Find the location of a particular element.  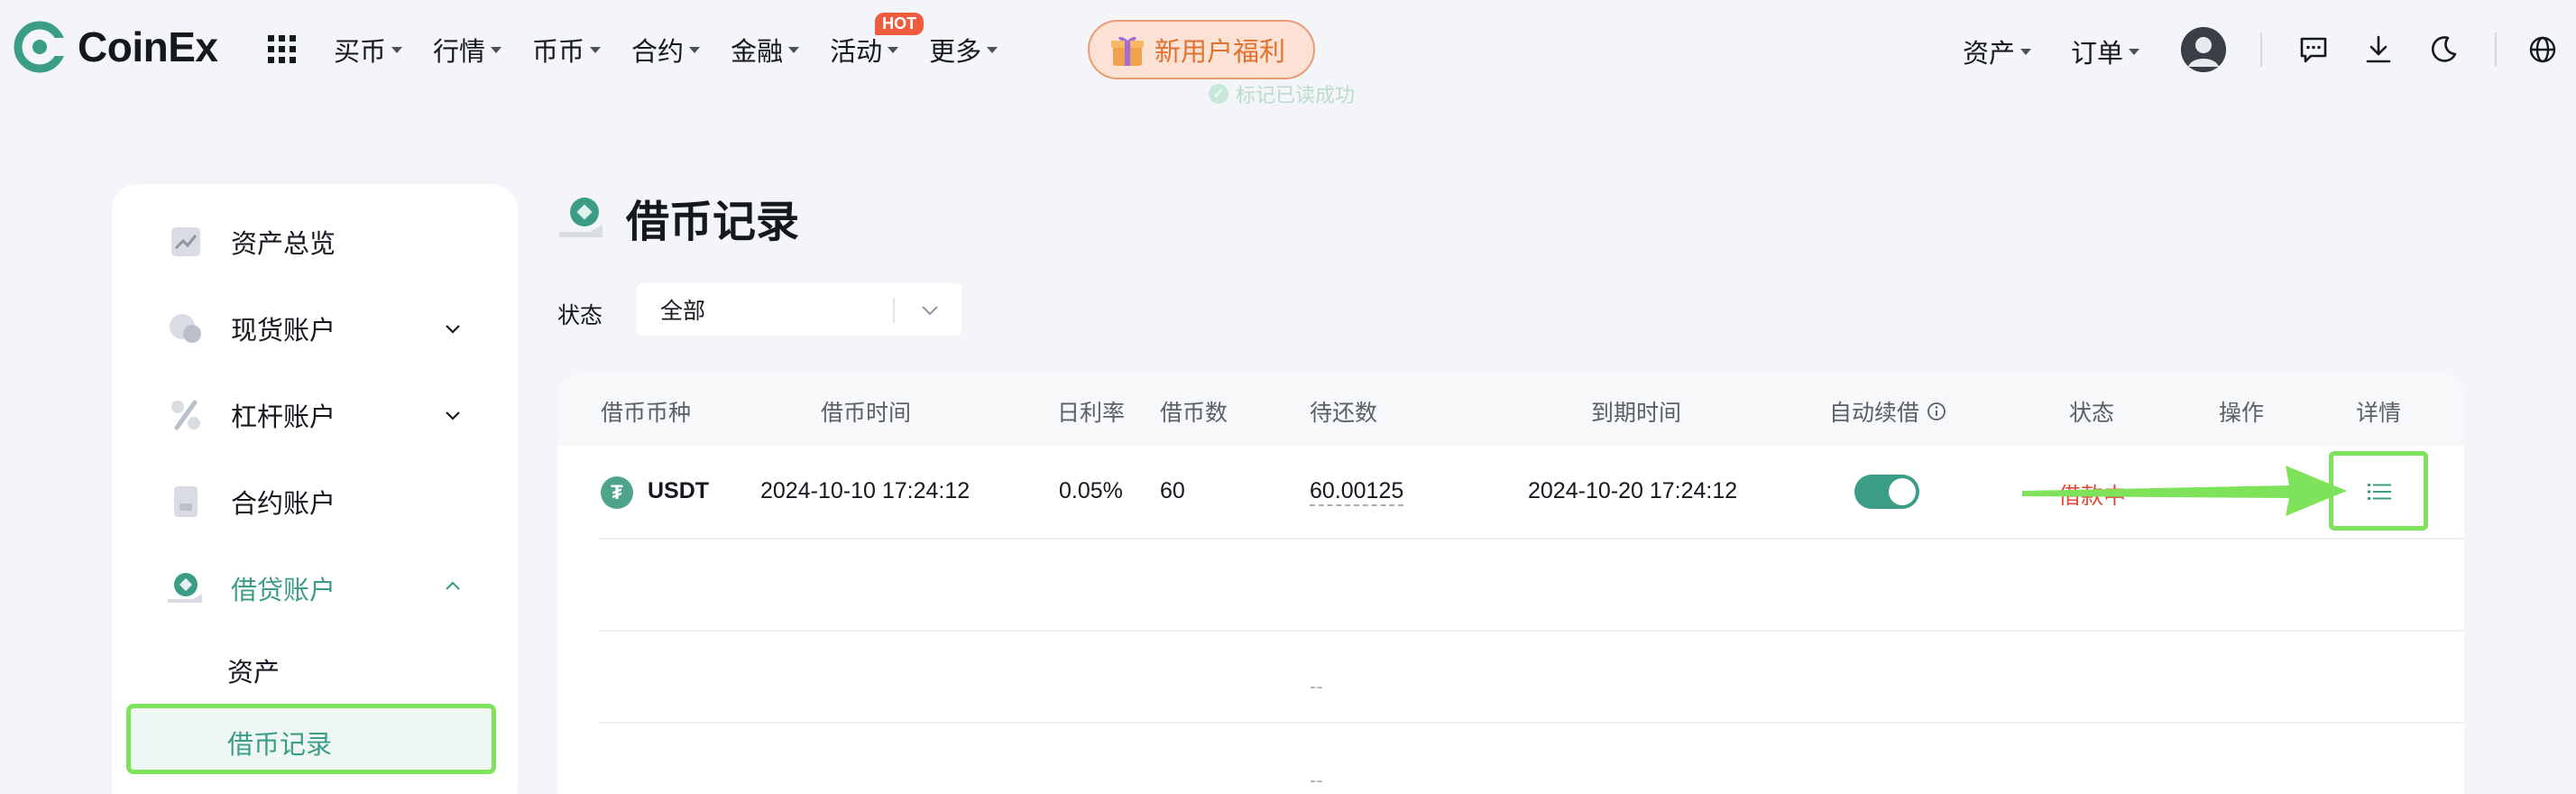

nav-finance: 金融 is located at coordinates (766, 50).